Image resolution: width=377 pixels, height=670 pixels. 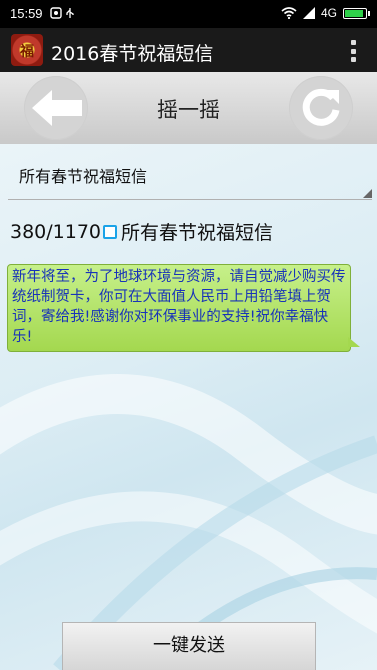 I want to click on app-bar: 福 2016春节祝福短信, so click(x=188, y=50).